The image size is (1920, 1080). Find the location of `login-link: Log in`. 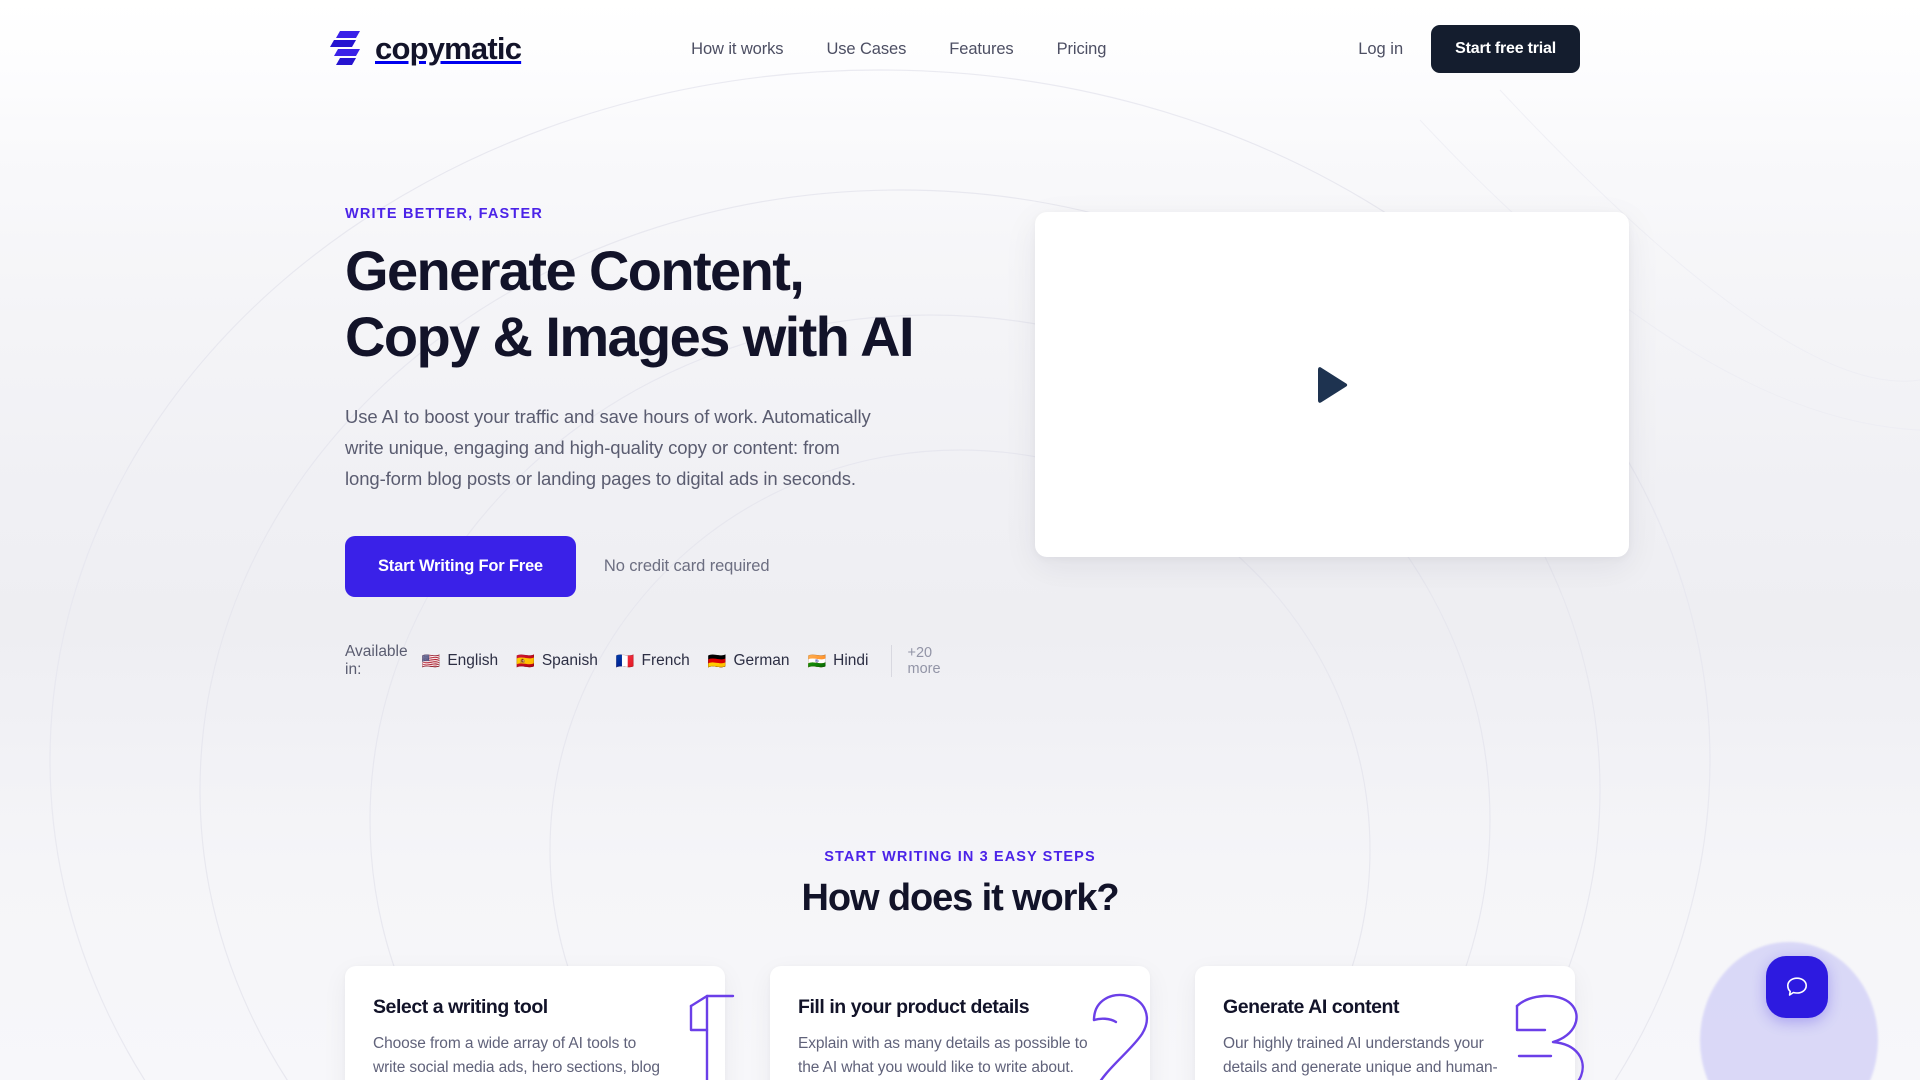

login-link: Log in is located at coordinates (1380, 49).